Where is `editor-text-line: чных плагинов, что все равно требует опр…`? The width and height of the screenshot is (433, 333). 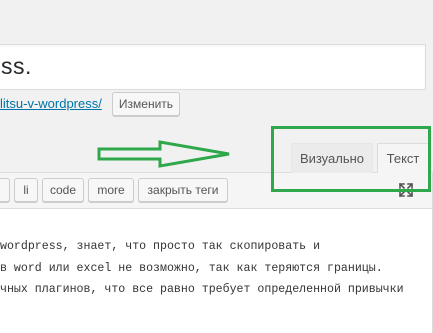
editor-text-line: чных плагинов, что все равно требует опр… is located at coordinates (202, 289).